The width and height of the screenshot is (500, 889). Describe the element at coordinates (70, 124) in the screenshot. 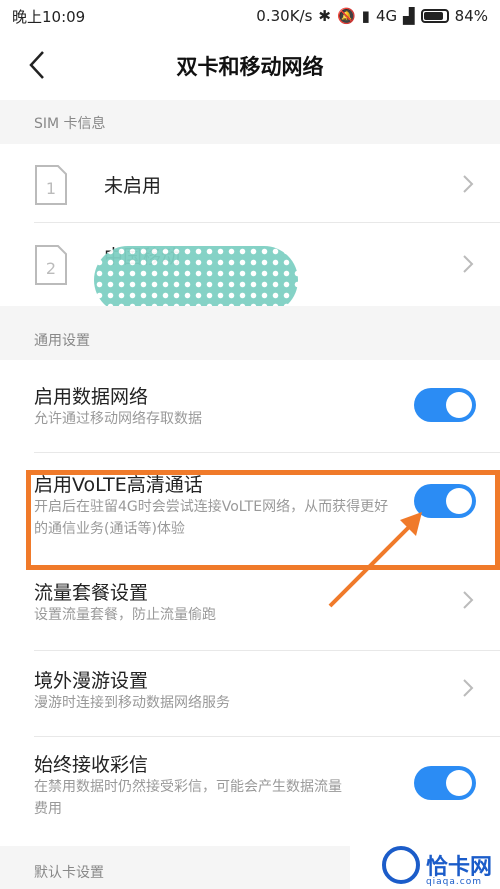

I see `sim-section-header: SIM 卡信息` at that location.